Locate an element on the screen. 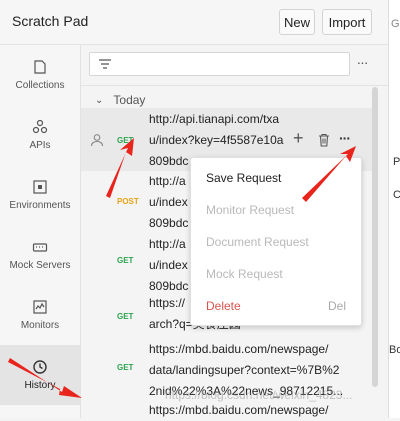 The width and height of the screenshot is (400, 421). menu-item-save-request: Save Request is located at coordinates (243, 178).